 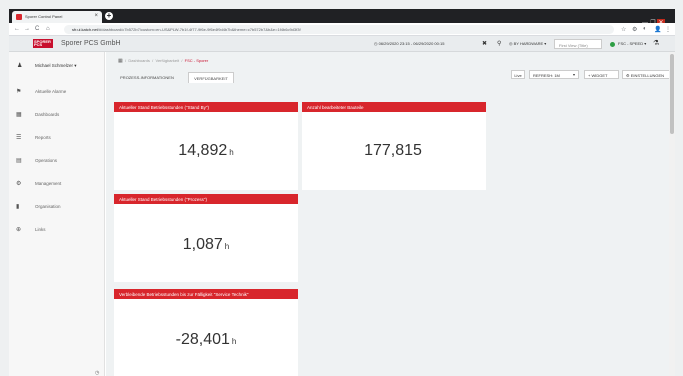 I want to click on operations-icon: ▤, so click(x=19, y=161).